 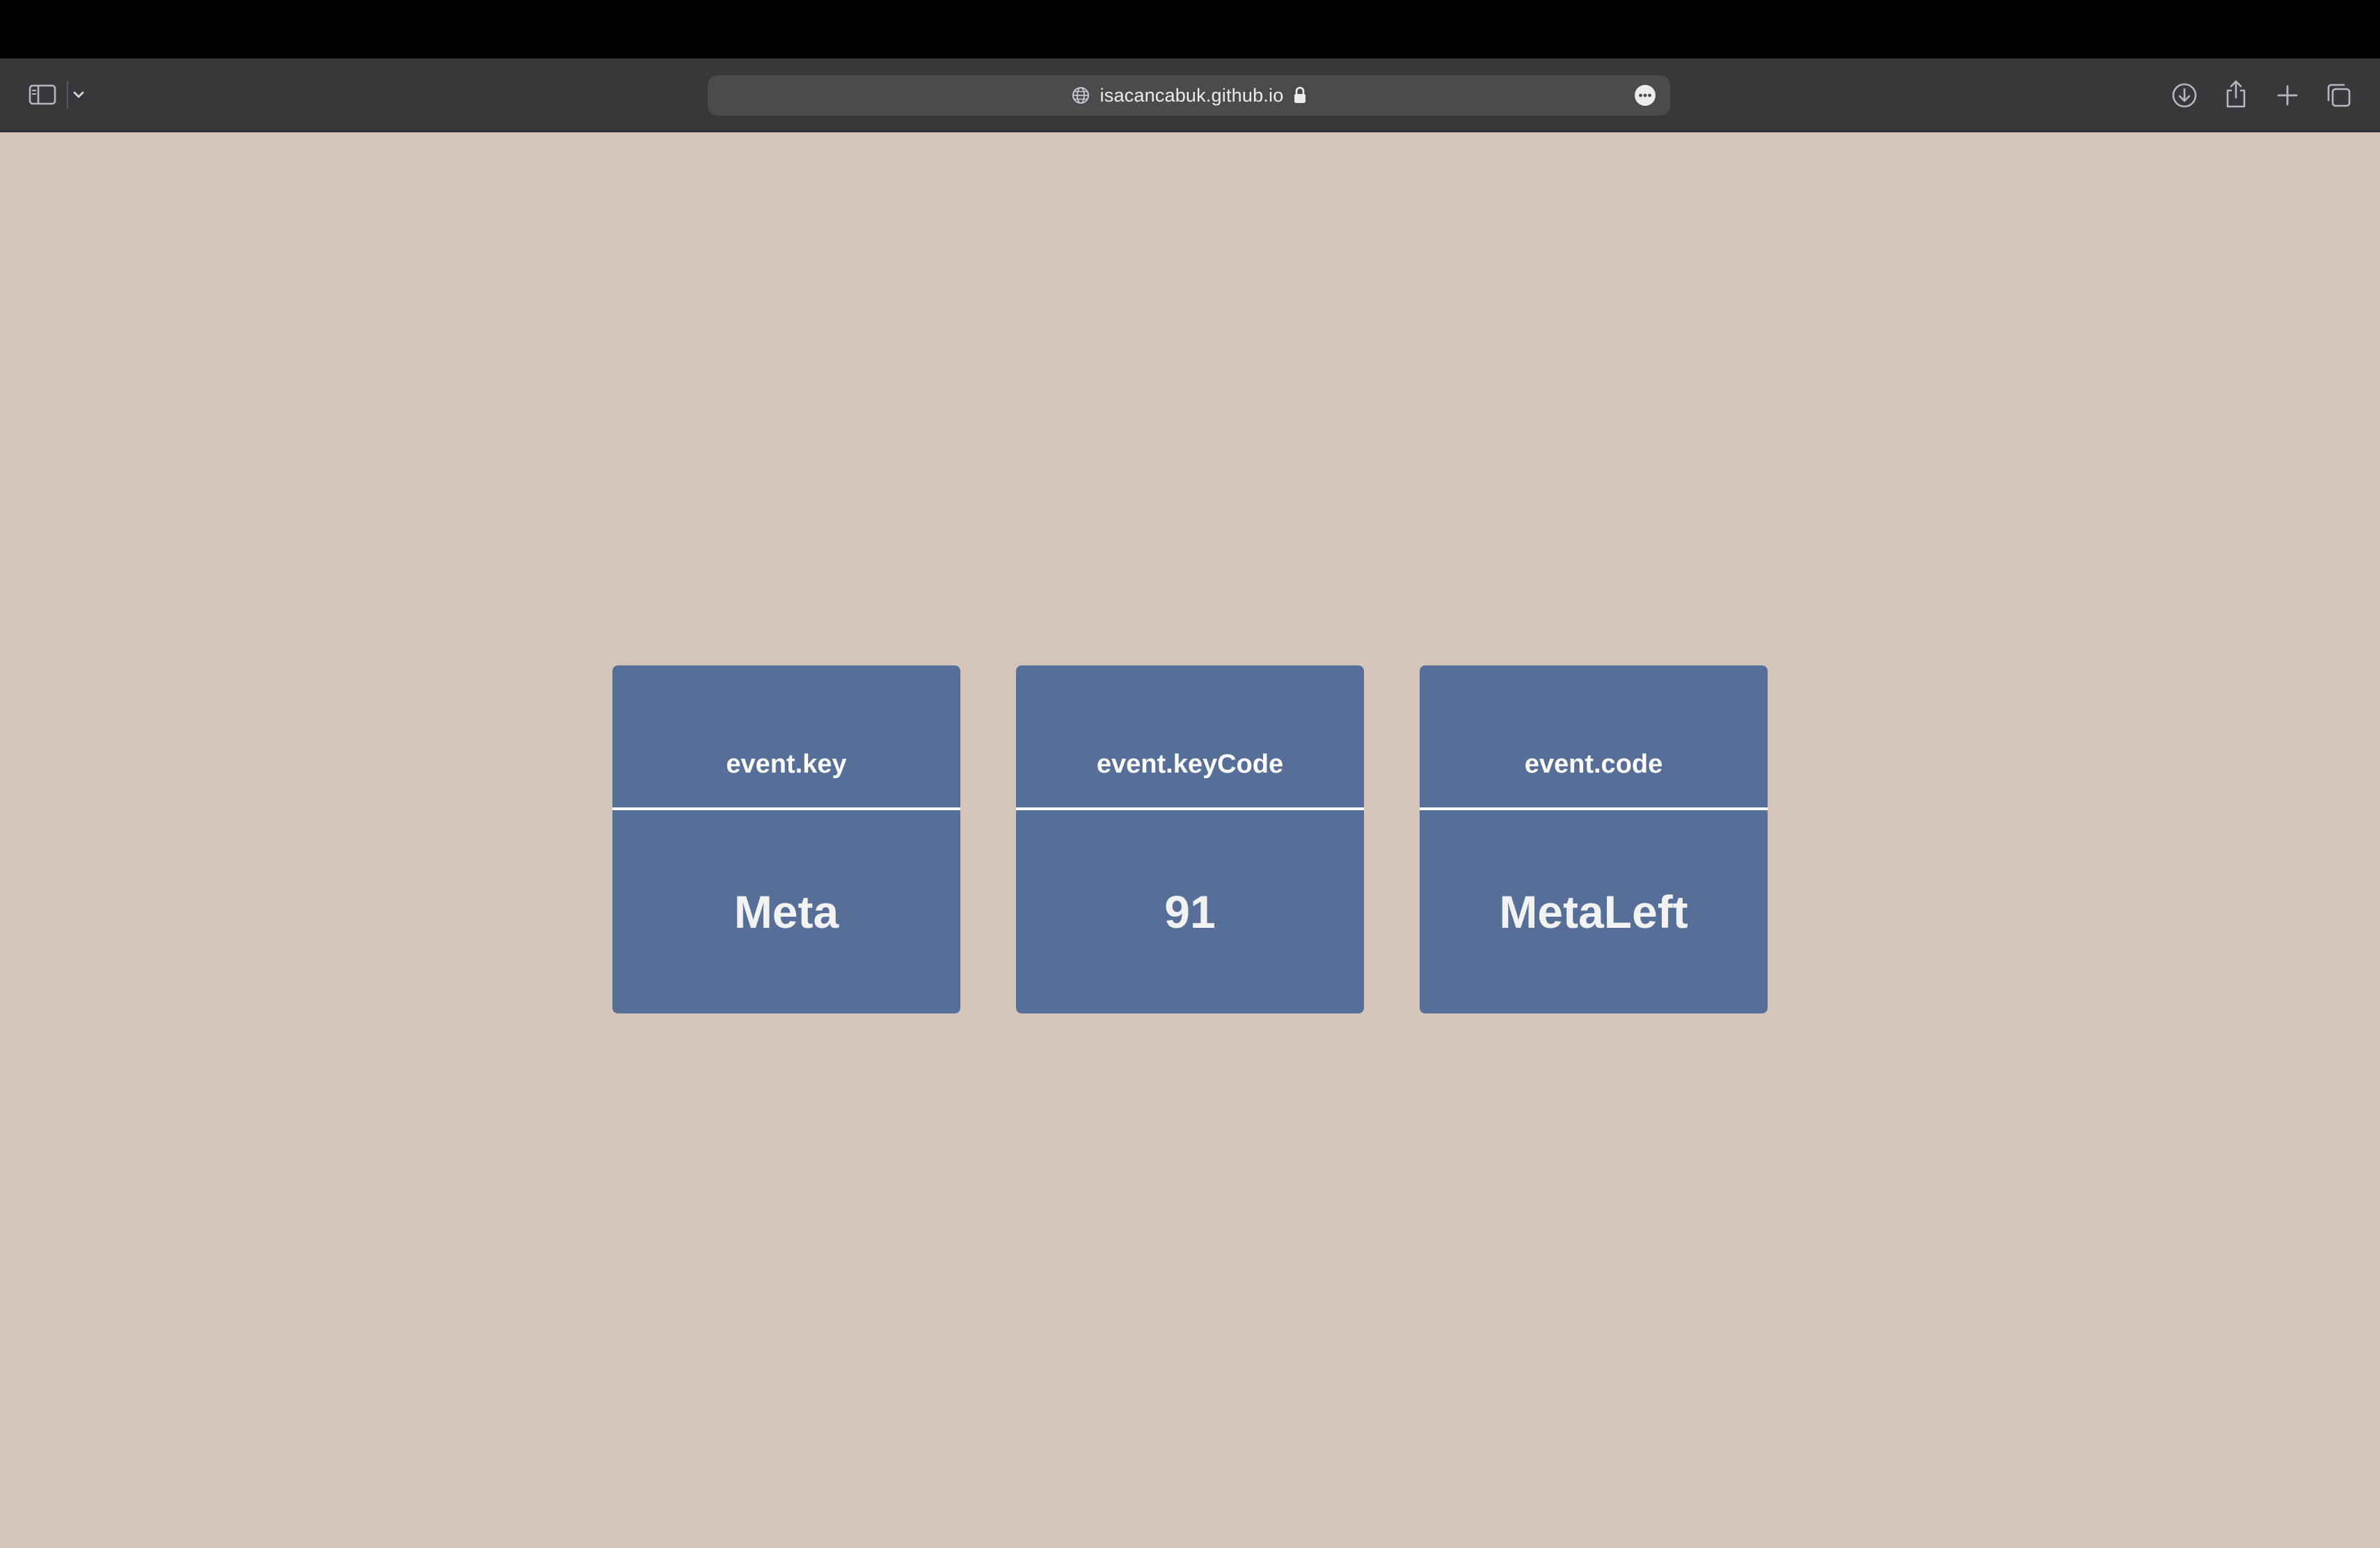 I want to click on card-value: Meta, so click(x=786, y=912).